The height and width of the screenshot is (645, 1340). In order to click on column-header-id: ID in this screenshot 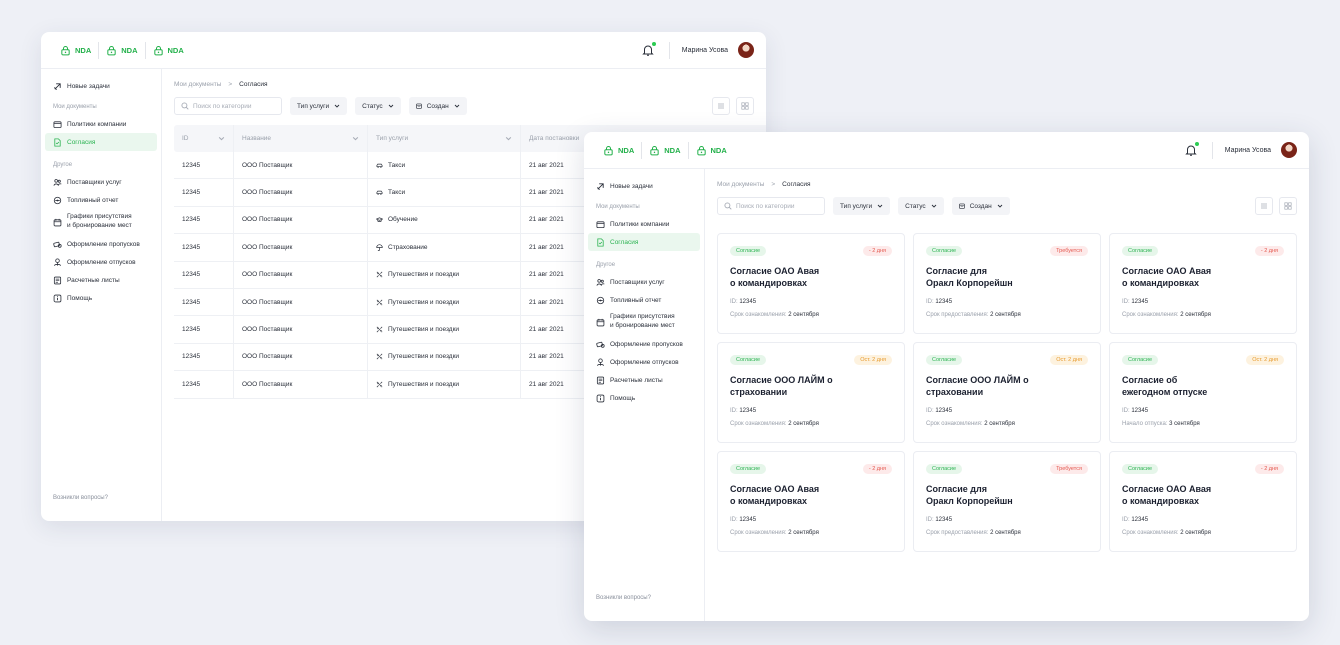, I will do `click(204, 138)`.